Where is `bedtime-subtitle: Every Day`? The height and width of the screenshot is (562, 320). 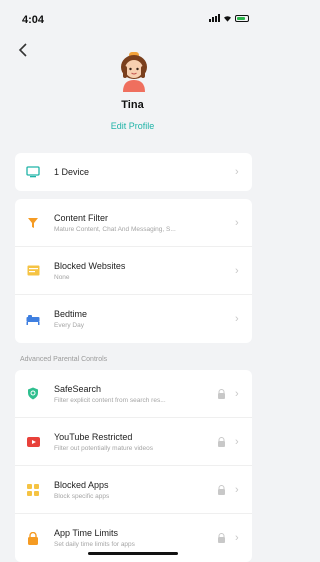
bedtime-subtitle: Every Day is located at coordinates (69, 325).